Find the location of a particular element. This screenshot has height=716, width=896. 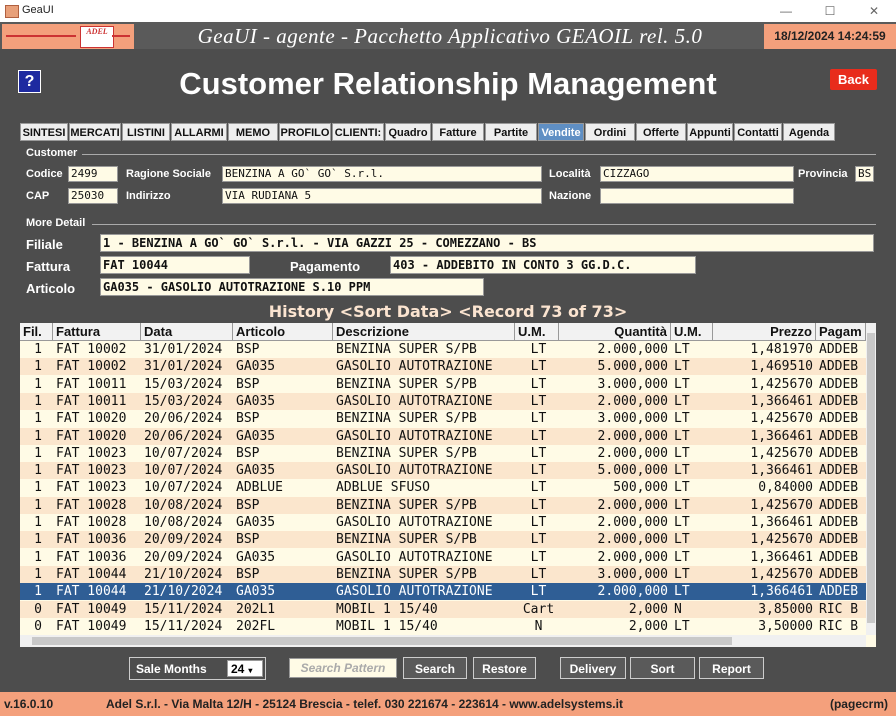

tab-memo: MEMO is located at coordinates (253, 132).